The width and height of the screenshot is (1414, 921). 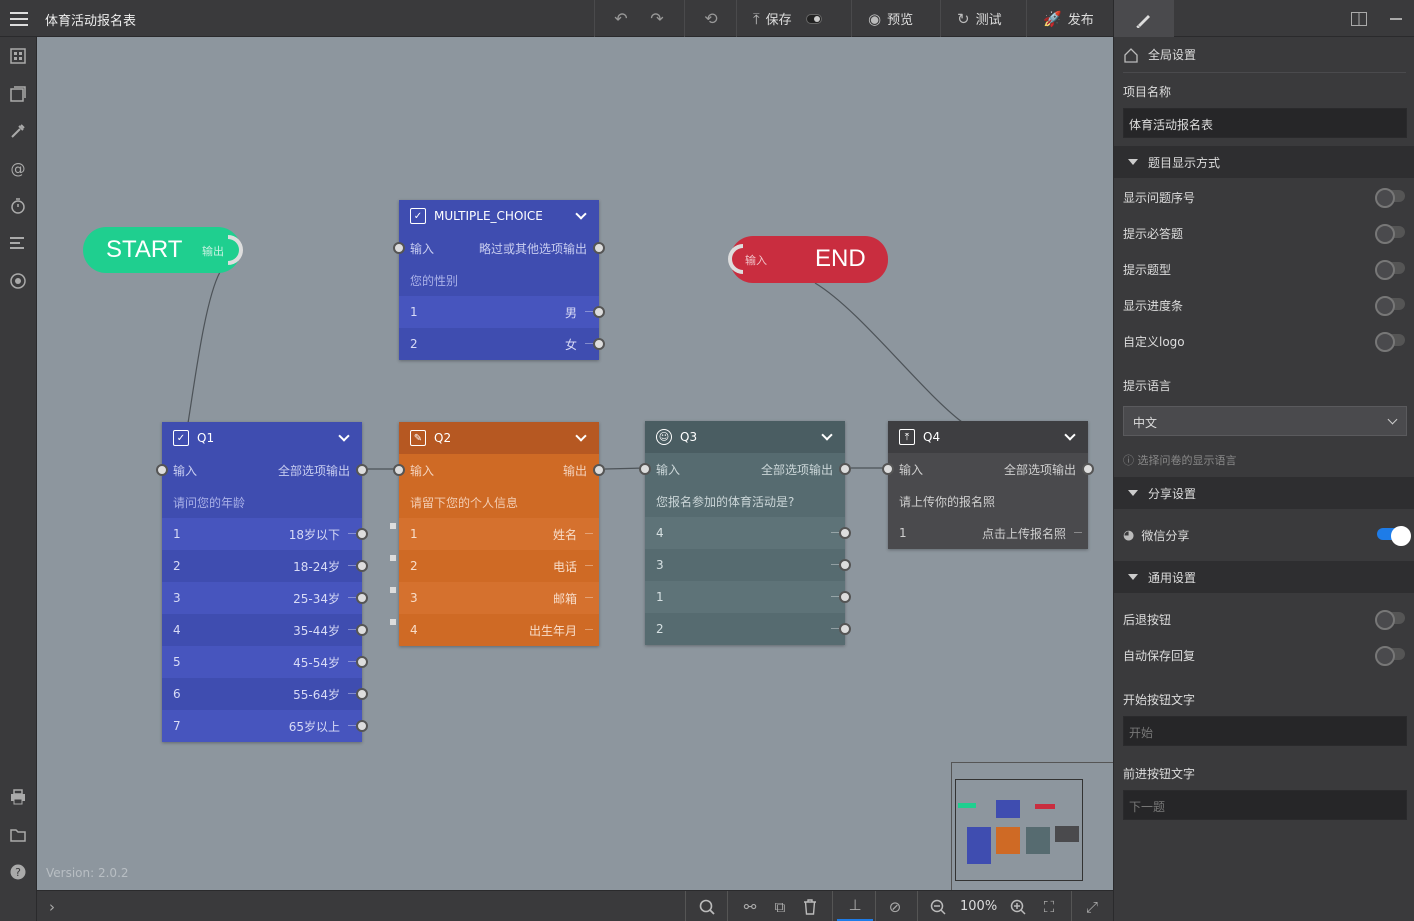 What do you see at coordinates (18, 243) in the screenshot?
I see `text-align-icon` at bounding box center [18, 243].